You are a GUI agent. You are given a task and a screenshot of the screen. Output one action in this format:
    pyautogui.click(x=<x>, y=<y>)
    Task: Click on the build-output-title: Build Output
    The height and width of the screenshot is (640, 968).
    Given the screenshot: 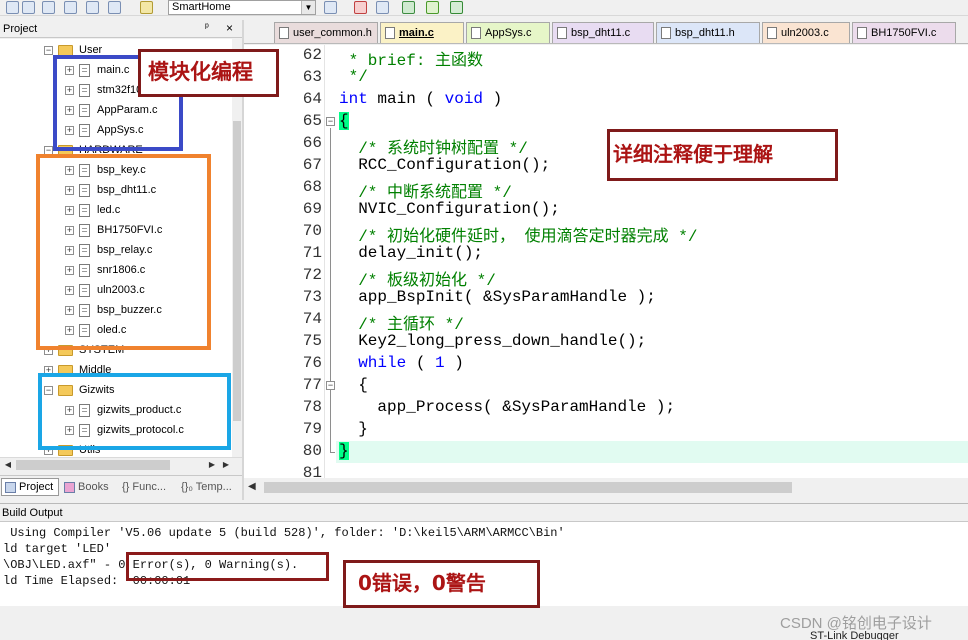 What is the action you would take?
    pyautogui.click(x=32, y=513)
    